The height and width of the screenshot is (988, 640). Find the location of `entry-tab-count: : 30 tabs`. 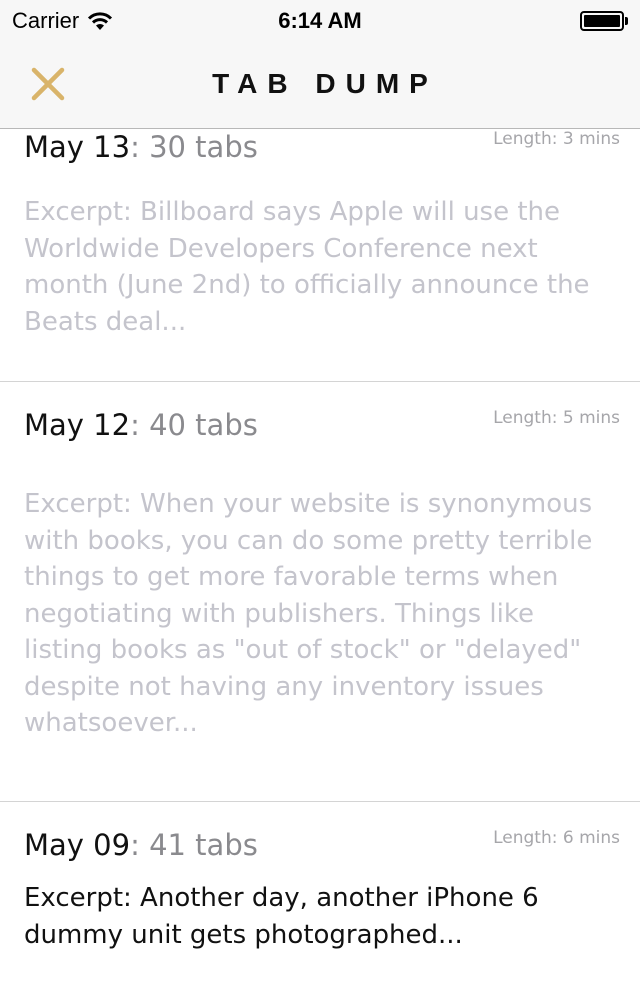

entry-tab-count: : 30 tabs is located at coordinates (194, 147).